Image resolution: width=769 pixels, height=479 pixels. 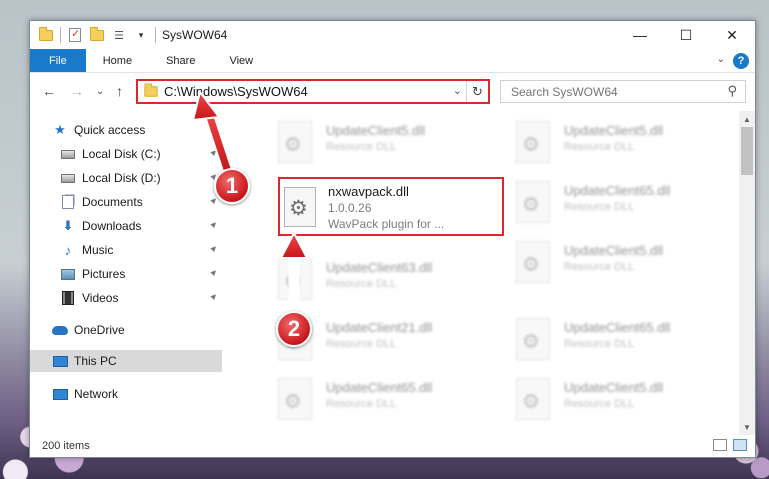 What do you see at coordinates (732, 35) in the screenshot?
I see `close-button: ✕` at bounding box center [732, 35].